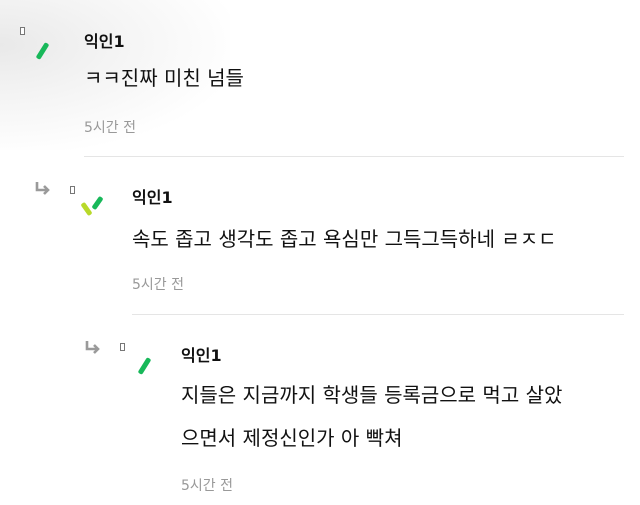 The image size is (640, 505). Describe the element at coordinates (164, 78) in the screenshot. I see `comment-text: ㅋㅋ진짜 미친 넘들` at that location.